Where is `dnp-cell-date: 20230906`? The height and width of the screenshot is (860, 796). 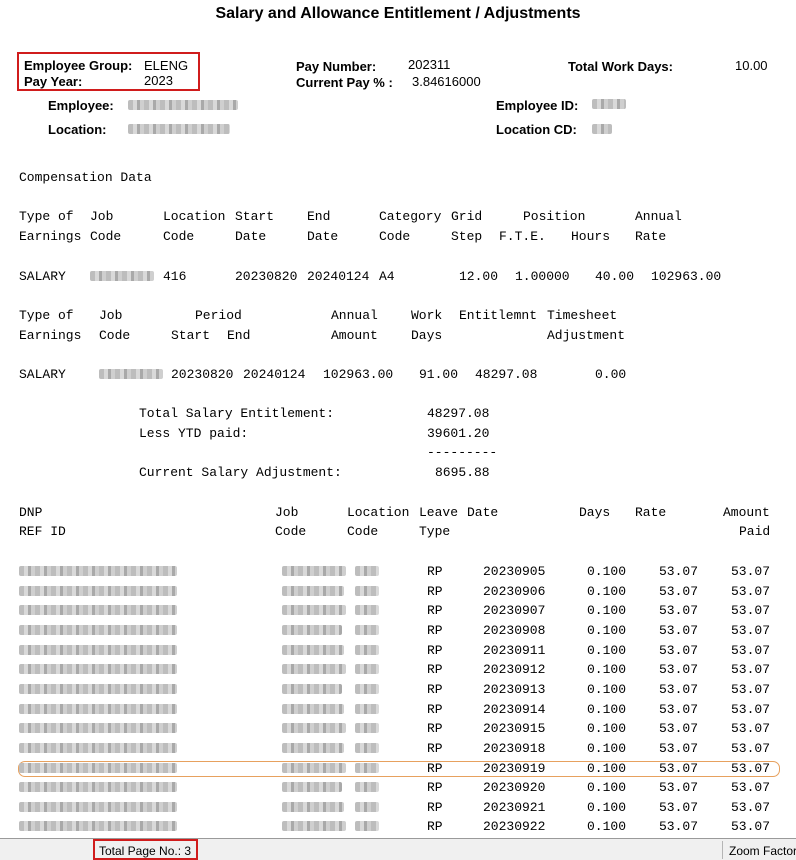 dnp-cell-date: 20230906 is located at coordinates (514, 591).